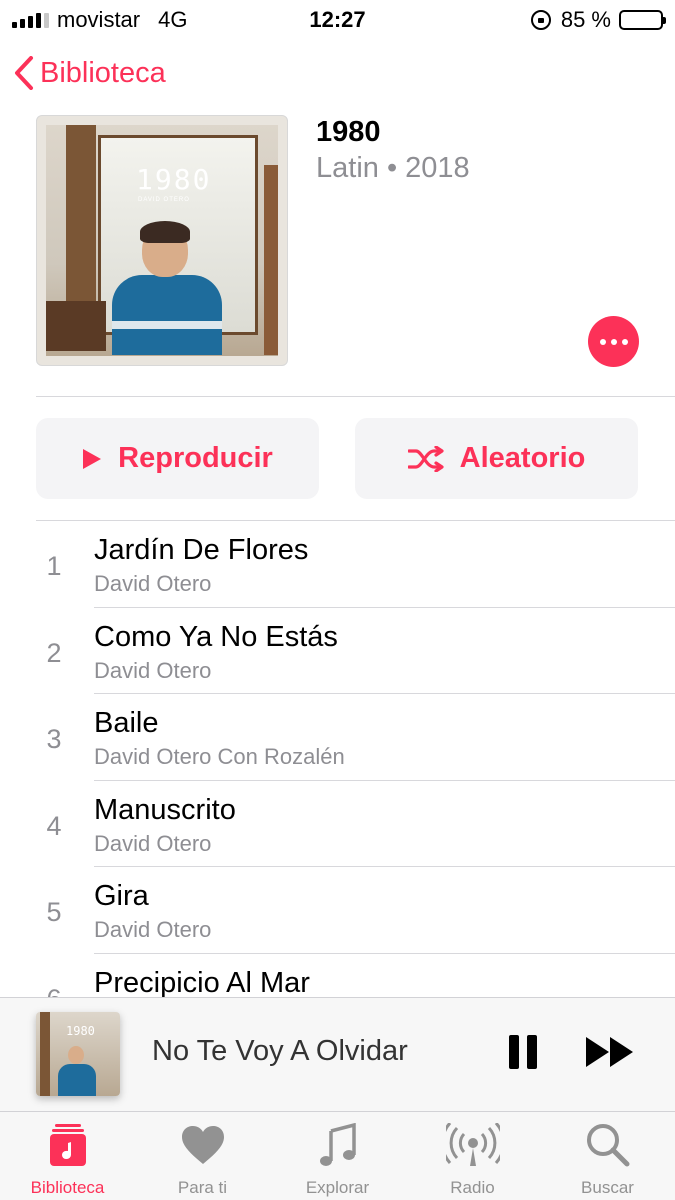 This screenshot has width=675, height=1200. I want to click on back-button: Biblioteca, so click(90, 73).